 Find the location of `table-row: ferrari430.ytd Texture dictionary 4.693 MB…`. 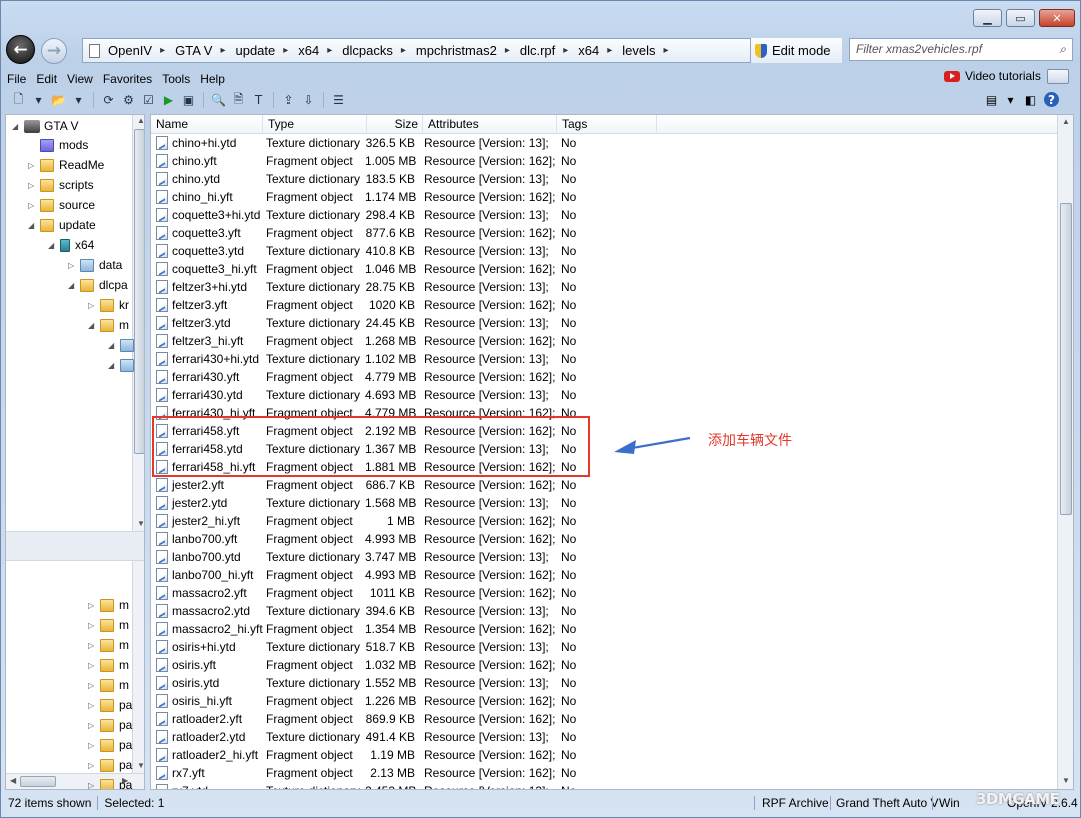

table-row: ferrari430.ytd Texture dictionary 4.693 MB… is located at coordinates (604, 395).